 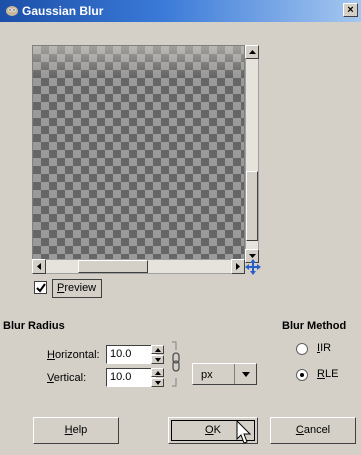 I want to click on horizontal-label: Horizontal:, so click(x=73, y=355).